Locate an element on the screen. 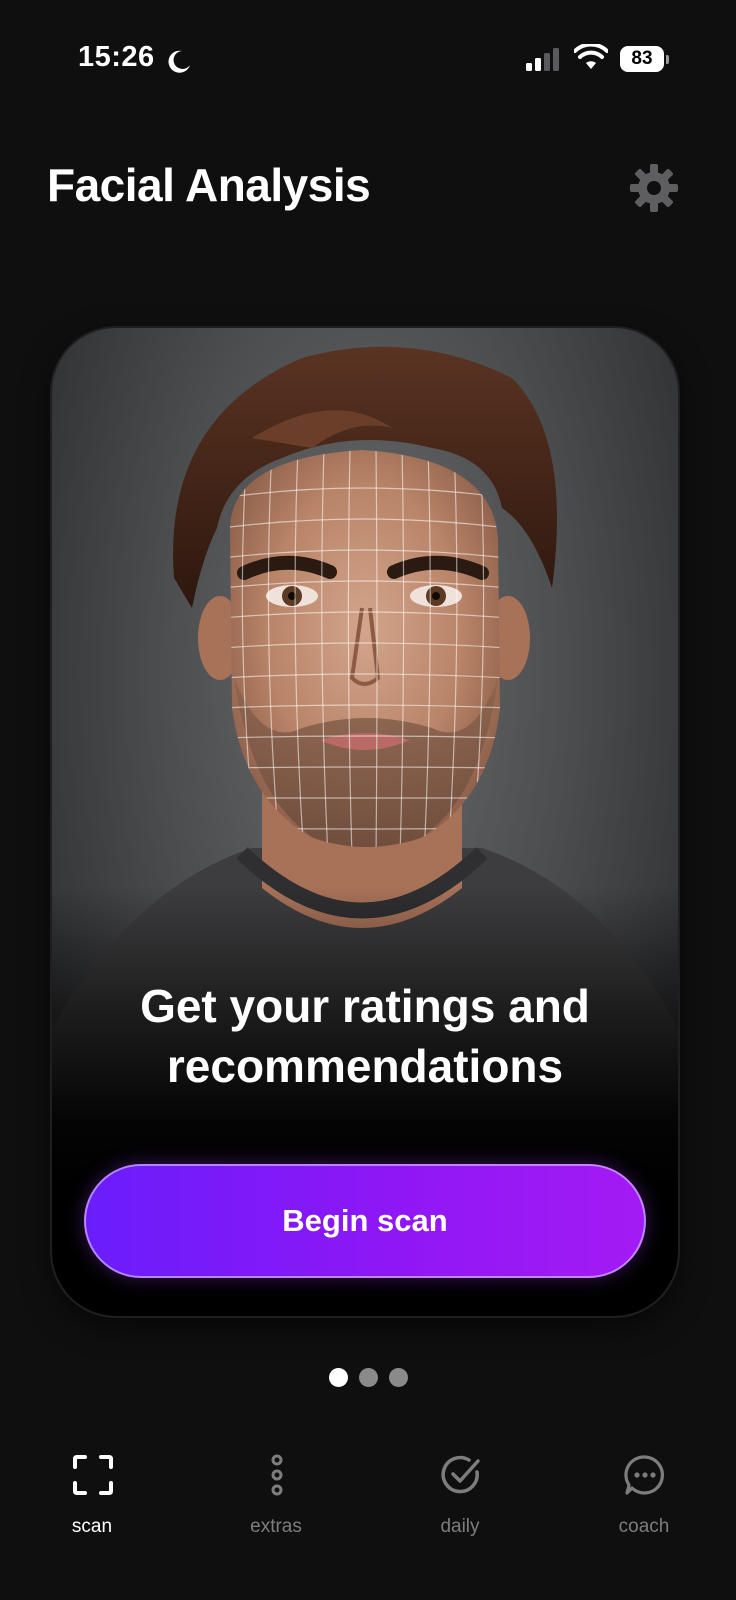 This screenshot has width=736, height=1600. settings-button is located at coordinates (654, 188).